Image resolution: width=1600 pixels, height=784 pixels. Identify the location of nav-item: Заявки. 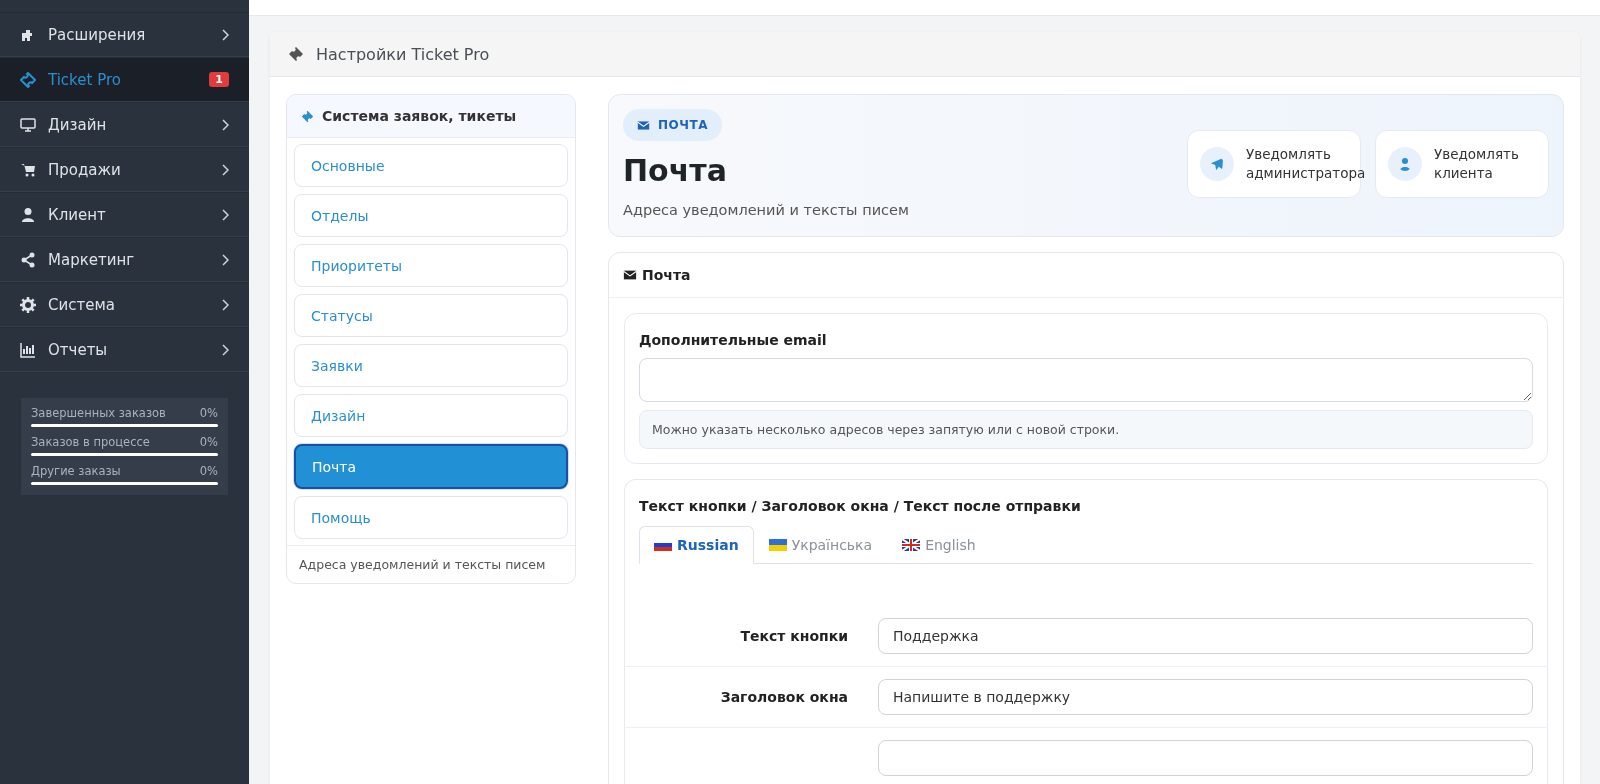
(431, 365).